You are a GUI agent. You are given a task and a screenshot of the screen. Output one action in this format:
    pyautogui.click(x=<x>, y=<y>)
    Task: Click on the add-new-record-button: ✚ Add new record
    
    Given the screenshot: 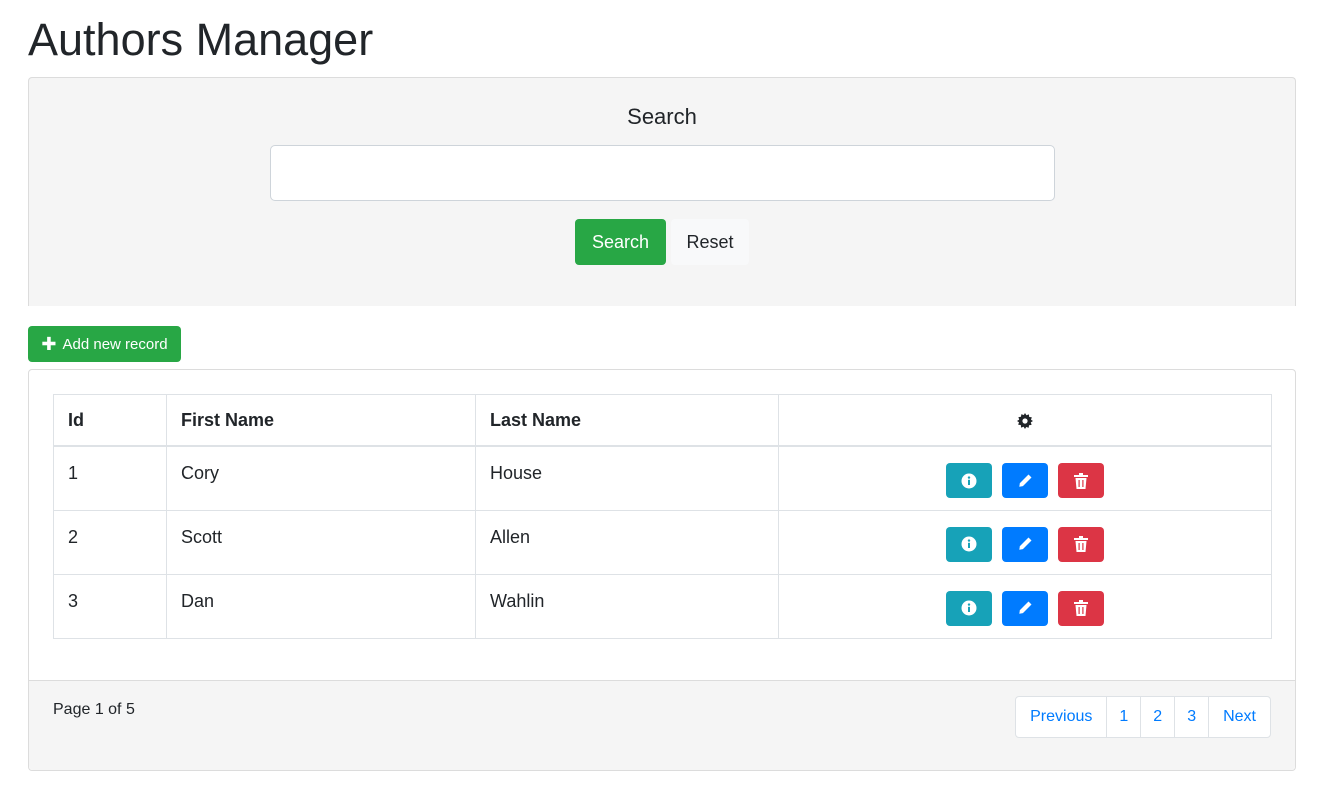 What is the action you would take?
    pyautogui.click(x=104, y=344)
    